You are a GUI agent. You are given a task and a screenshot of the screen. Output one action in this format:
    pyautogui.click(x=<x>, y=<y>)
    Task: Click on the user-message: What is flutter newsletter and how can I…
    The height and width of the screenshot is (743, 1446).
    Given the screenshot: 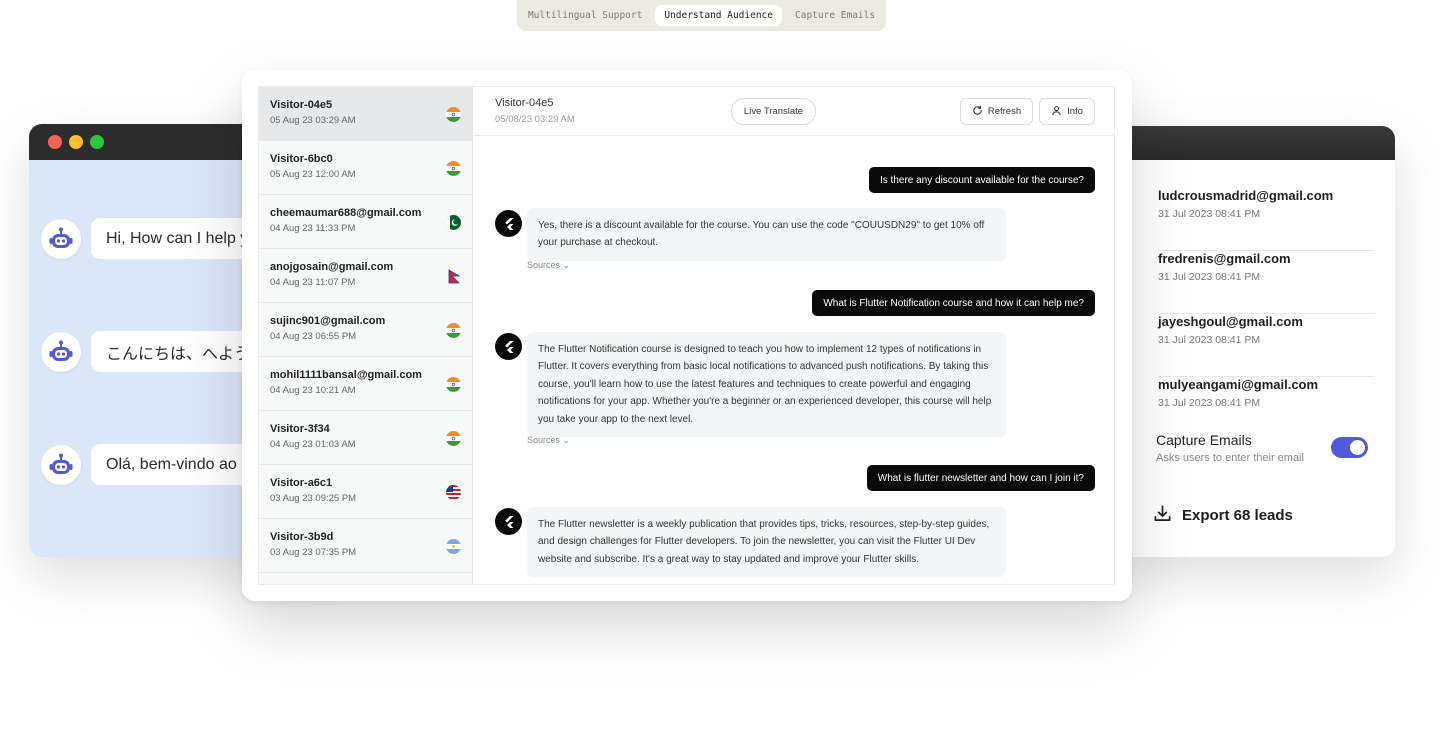 What is the action you would take?
    pyautogui.click(x=980, y=478)
    